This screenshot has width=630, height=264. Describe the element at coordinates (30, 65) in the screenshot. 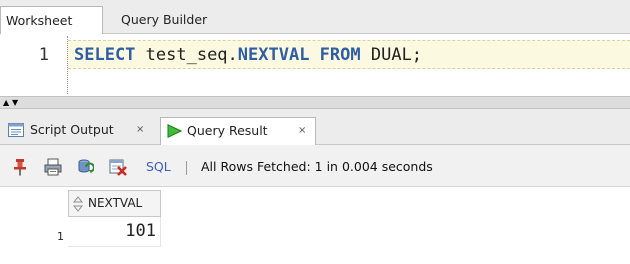

I see `line-number-gutter: 1` at that location.